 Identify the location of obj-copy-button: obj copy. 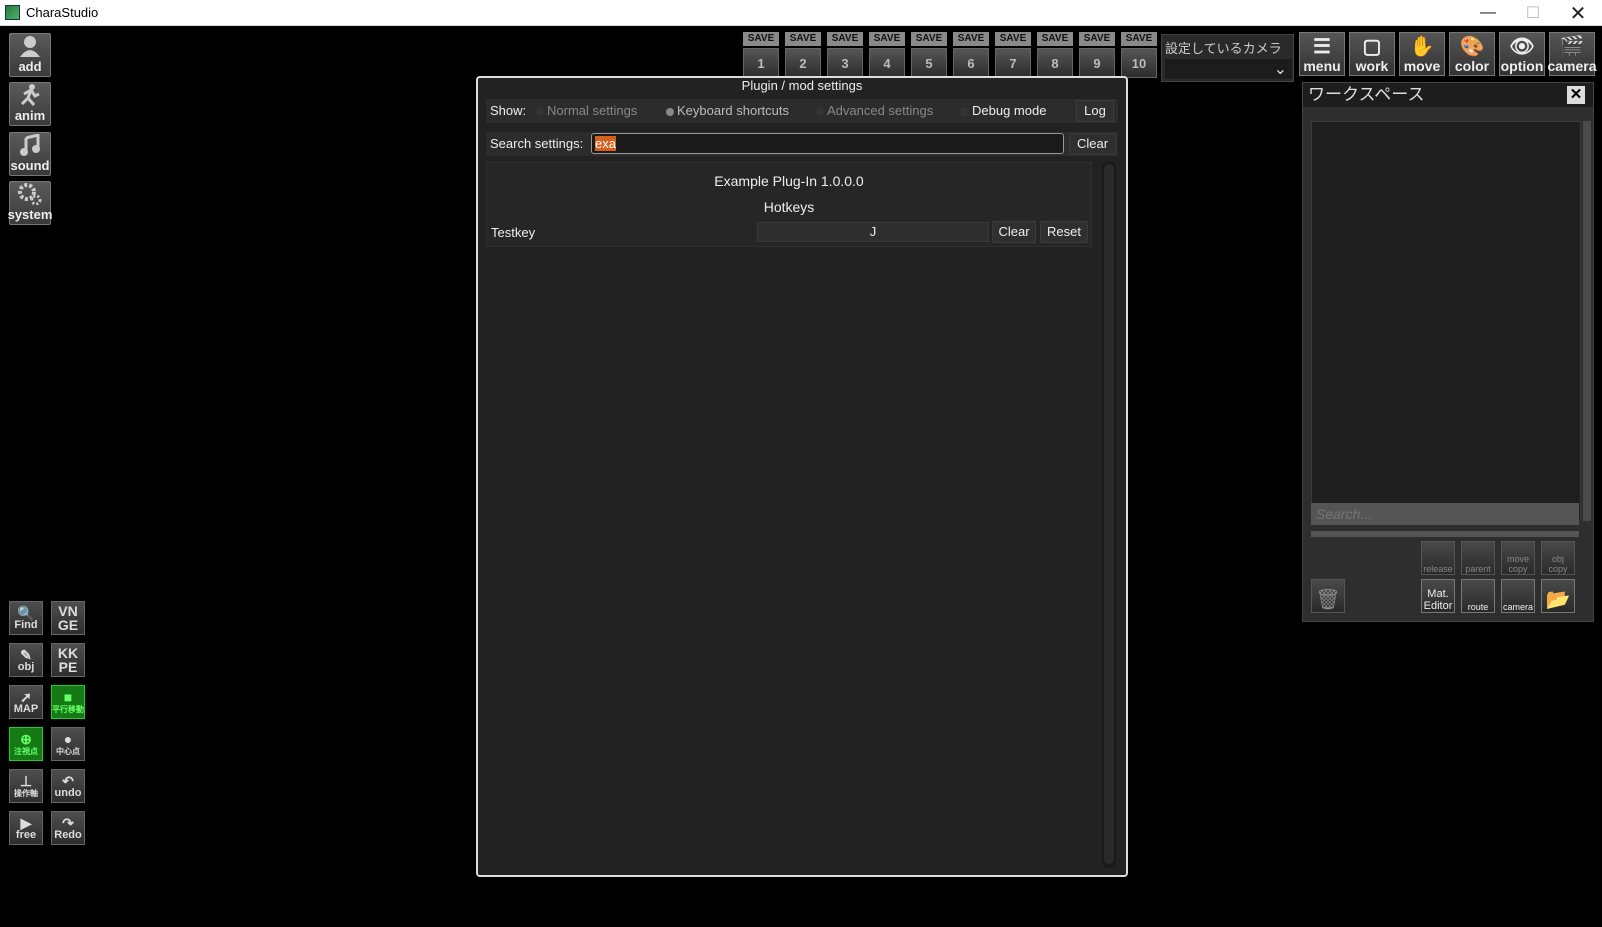
(1558, 558).